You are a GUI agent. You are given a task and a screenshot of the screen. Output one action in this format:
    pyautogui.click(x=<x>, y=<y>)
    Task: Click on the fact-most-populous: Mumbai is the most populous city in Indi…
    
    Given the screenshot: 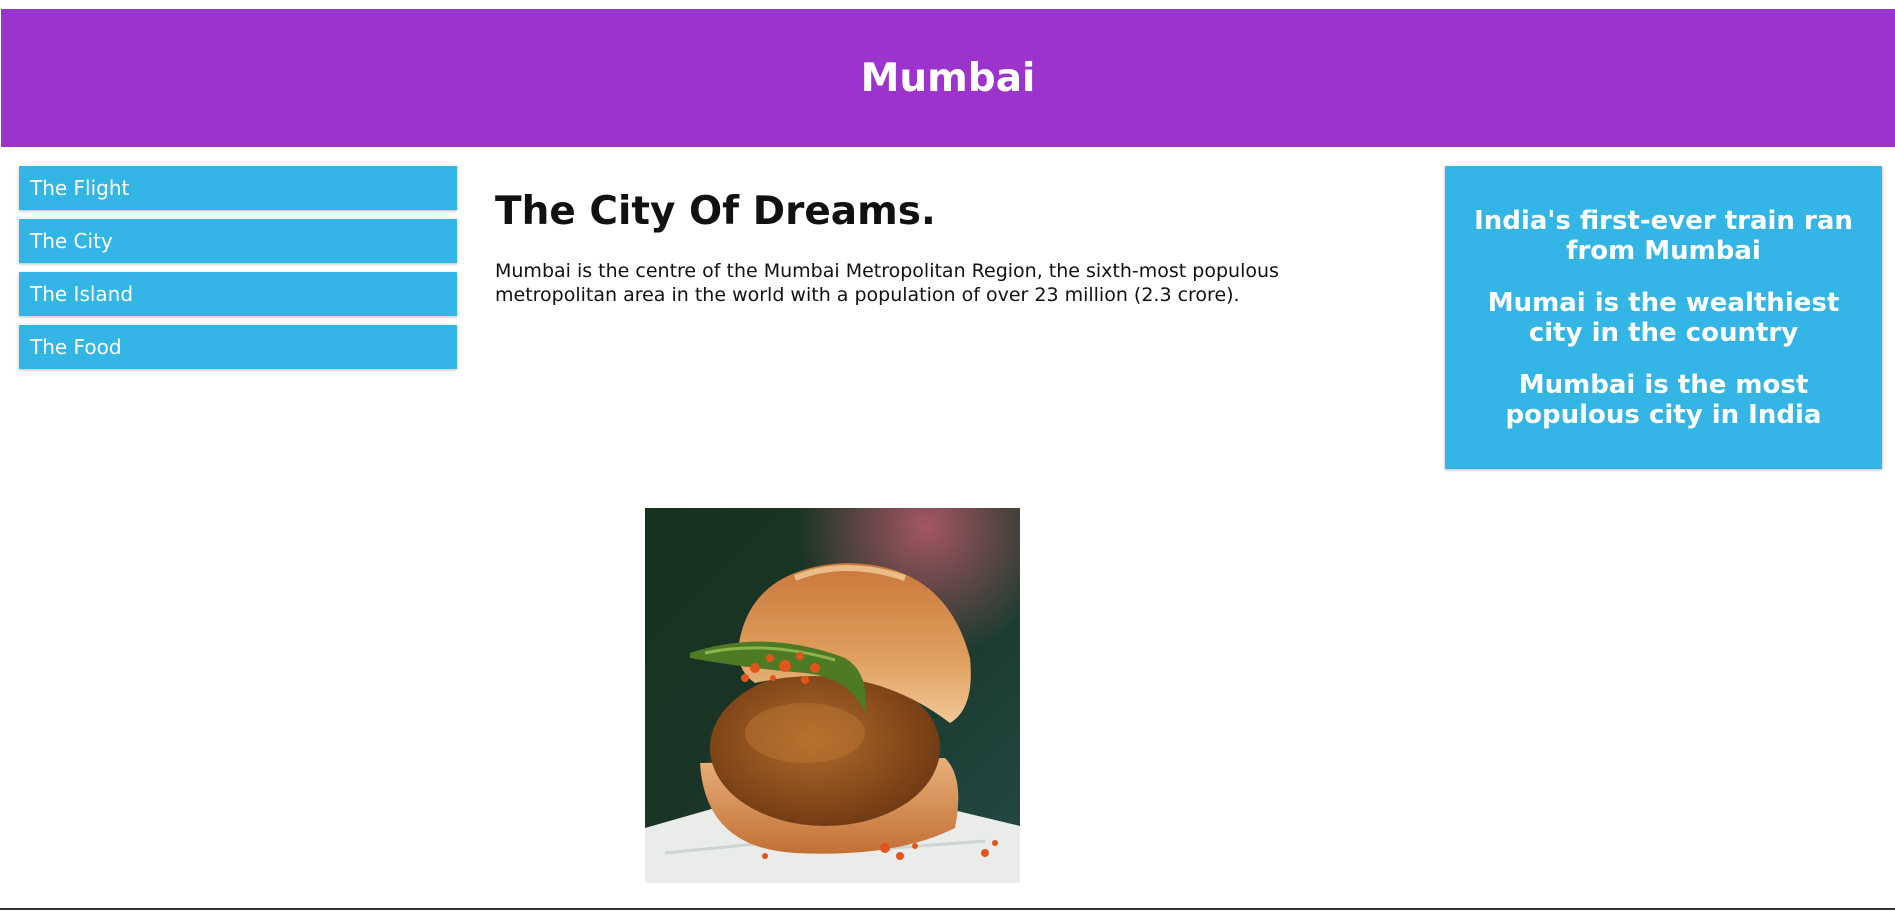 What is the action you would take?
    pyautogui.click(x=1663, y=400)
    